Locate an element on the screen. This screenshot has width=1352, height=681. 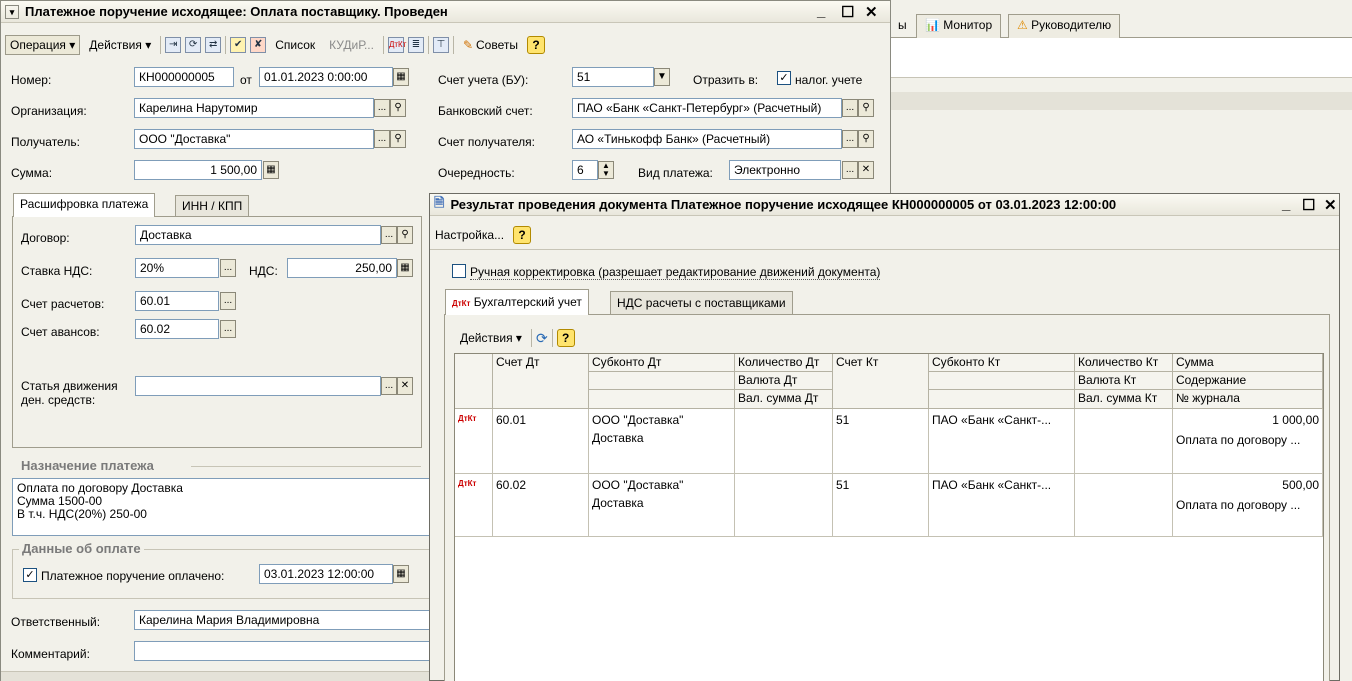
list-button: Список is located at coordinates (295, 45).